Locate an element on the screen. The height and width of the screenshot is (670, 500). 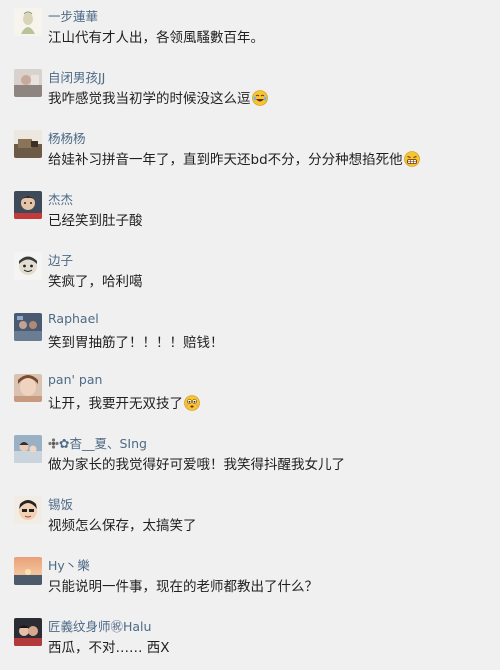
comment-text: 给娃补习拼音一年了，直到昨天还bd不分，分分种想掐死他 is located at coordinates (234, 158).